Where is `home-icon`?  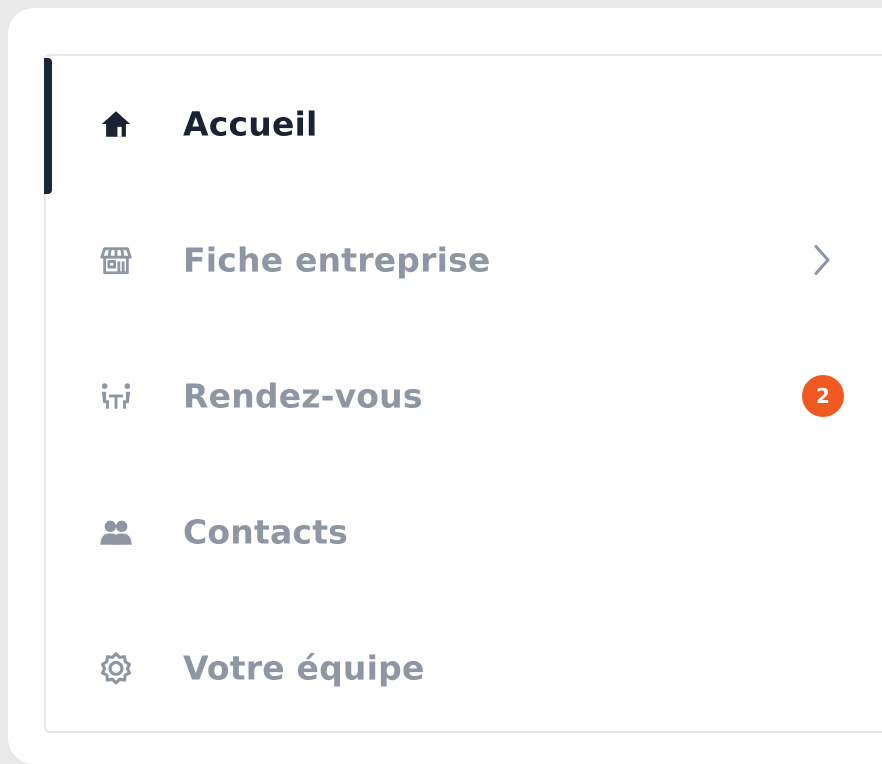 home-icon is located at coordinates (116, 124).